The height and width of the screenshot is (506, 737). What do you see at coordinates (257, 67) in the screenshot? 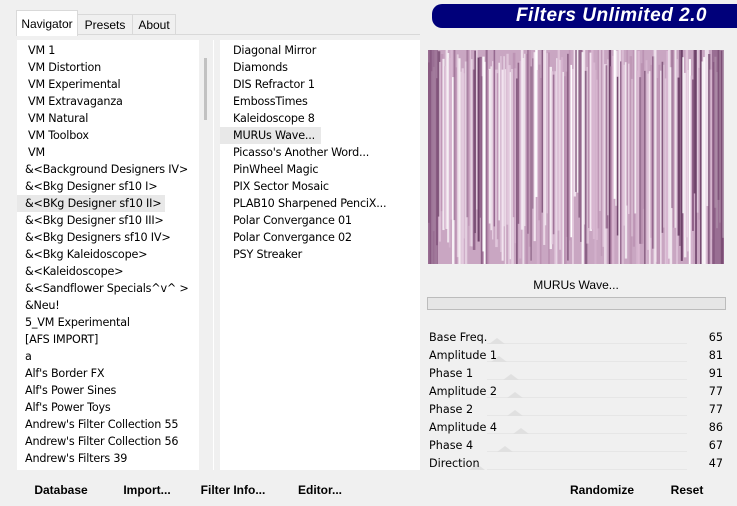
I see `filter-item: Diamonds` at bounding box center [257, 67].